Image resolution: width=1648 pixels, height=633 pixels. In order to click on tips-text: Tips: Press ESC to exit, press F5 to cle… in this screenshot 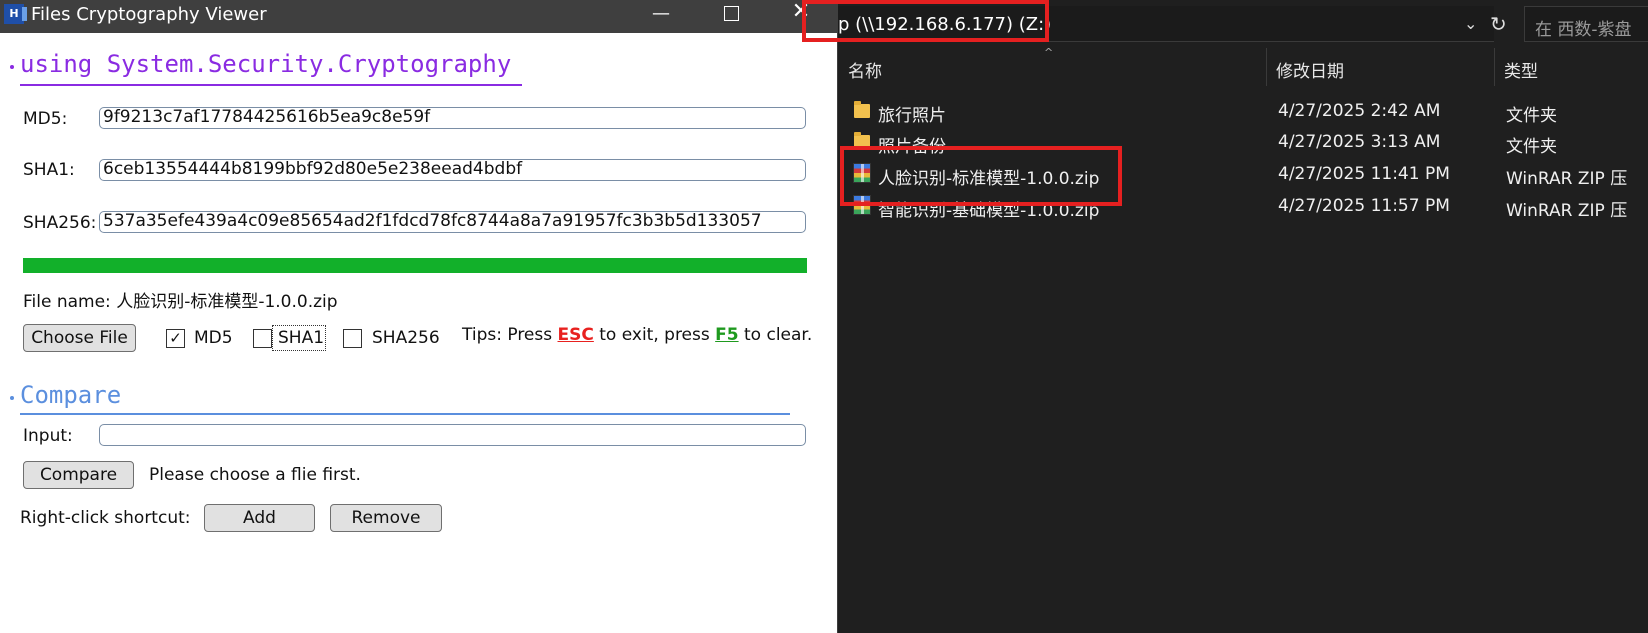, I will do `click(637, 335)`.